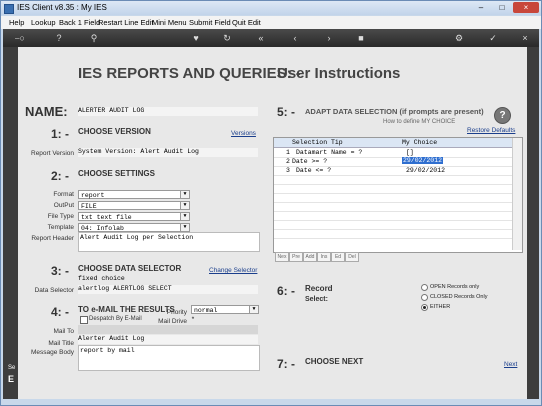  I want to click on report-version-field: System Version: Alert Audit Log, so click(168, 152).